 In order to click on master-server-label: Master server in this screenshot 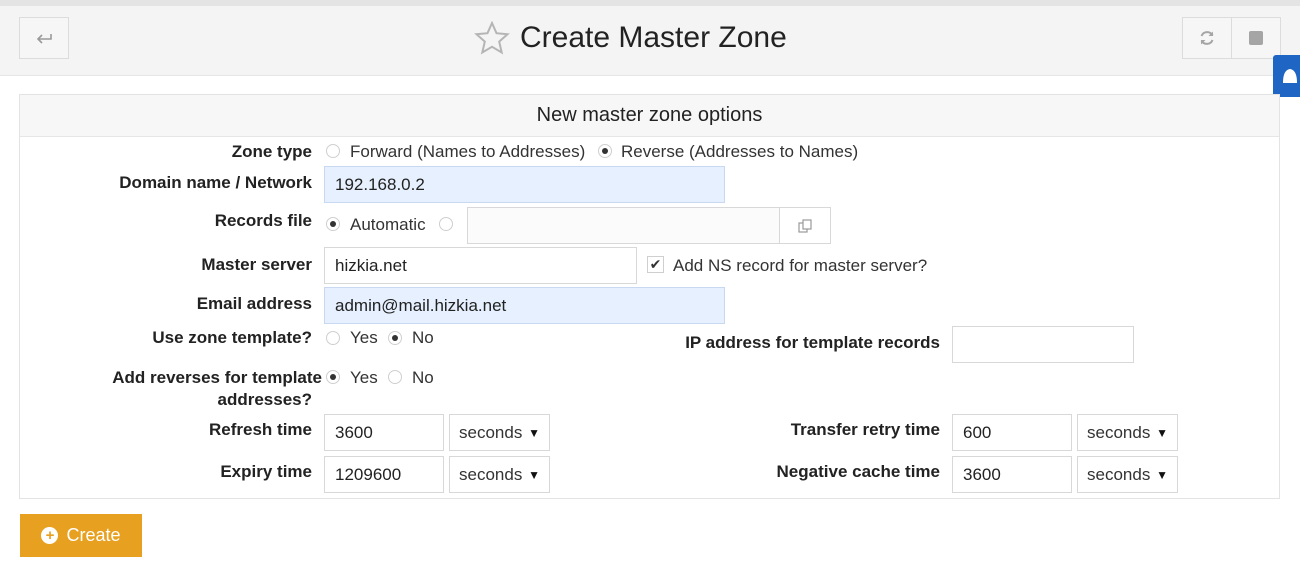, I will do `click(256, 264)`.